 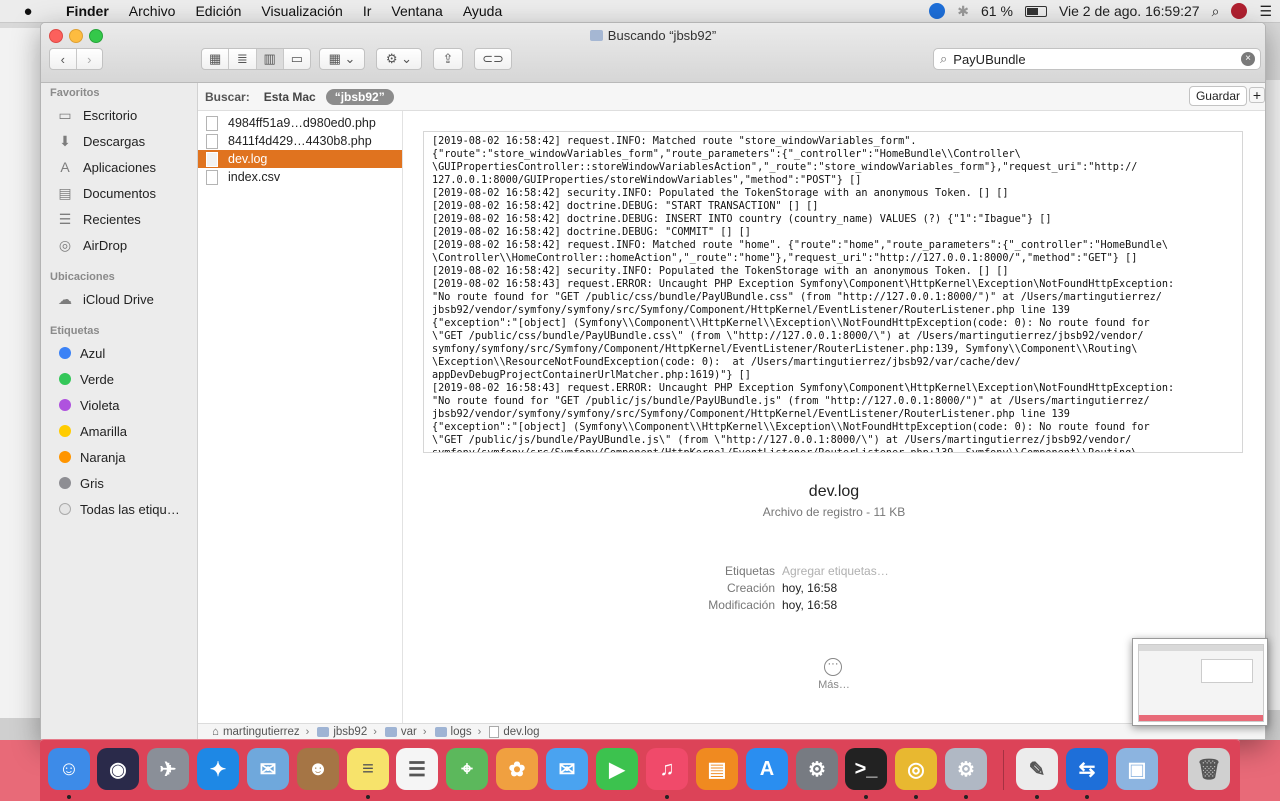 What do you see at coordinates (65, 298) in the screenshot?
I see `cloud-icon: ☁` at bounding box center [65, 298].